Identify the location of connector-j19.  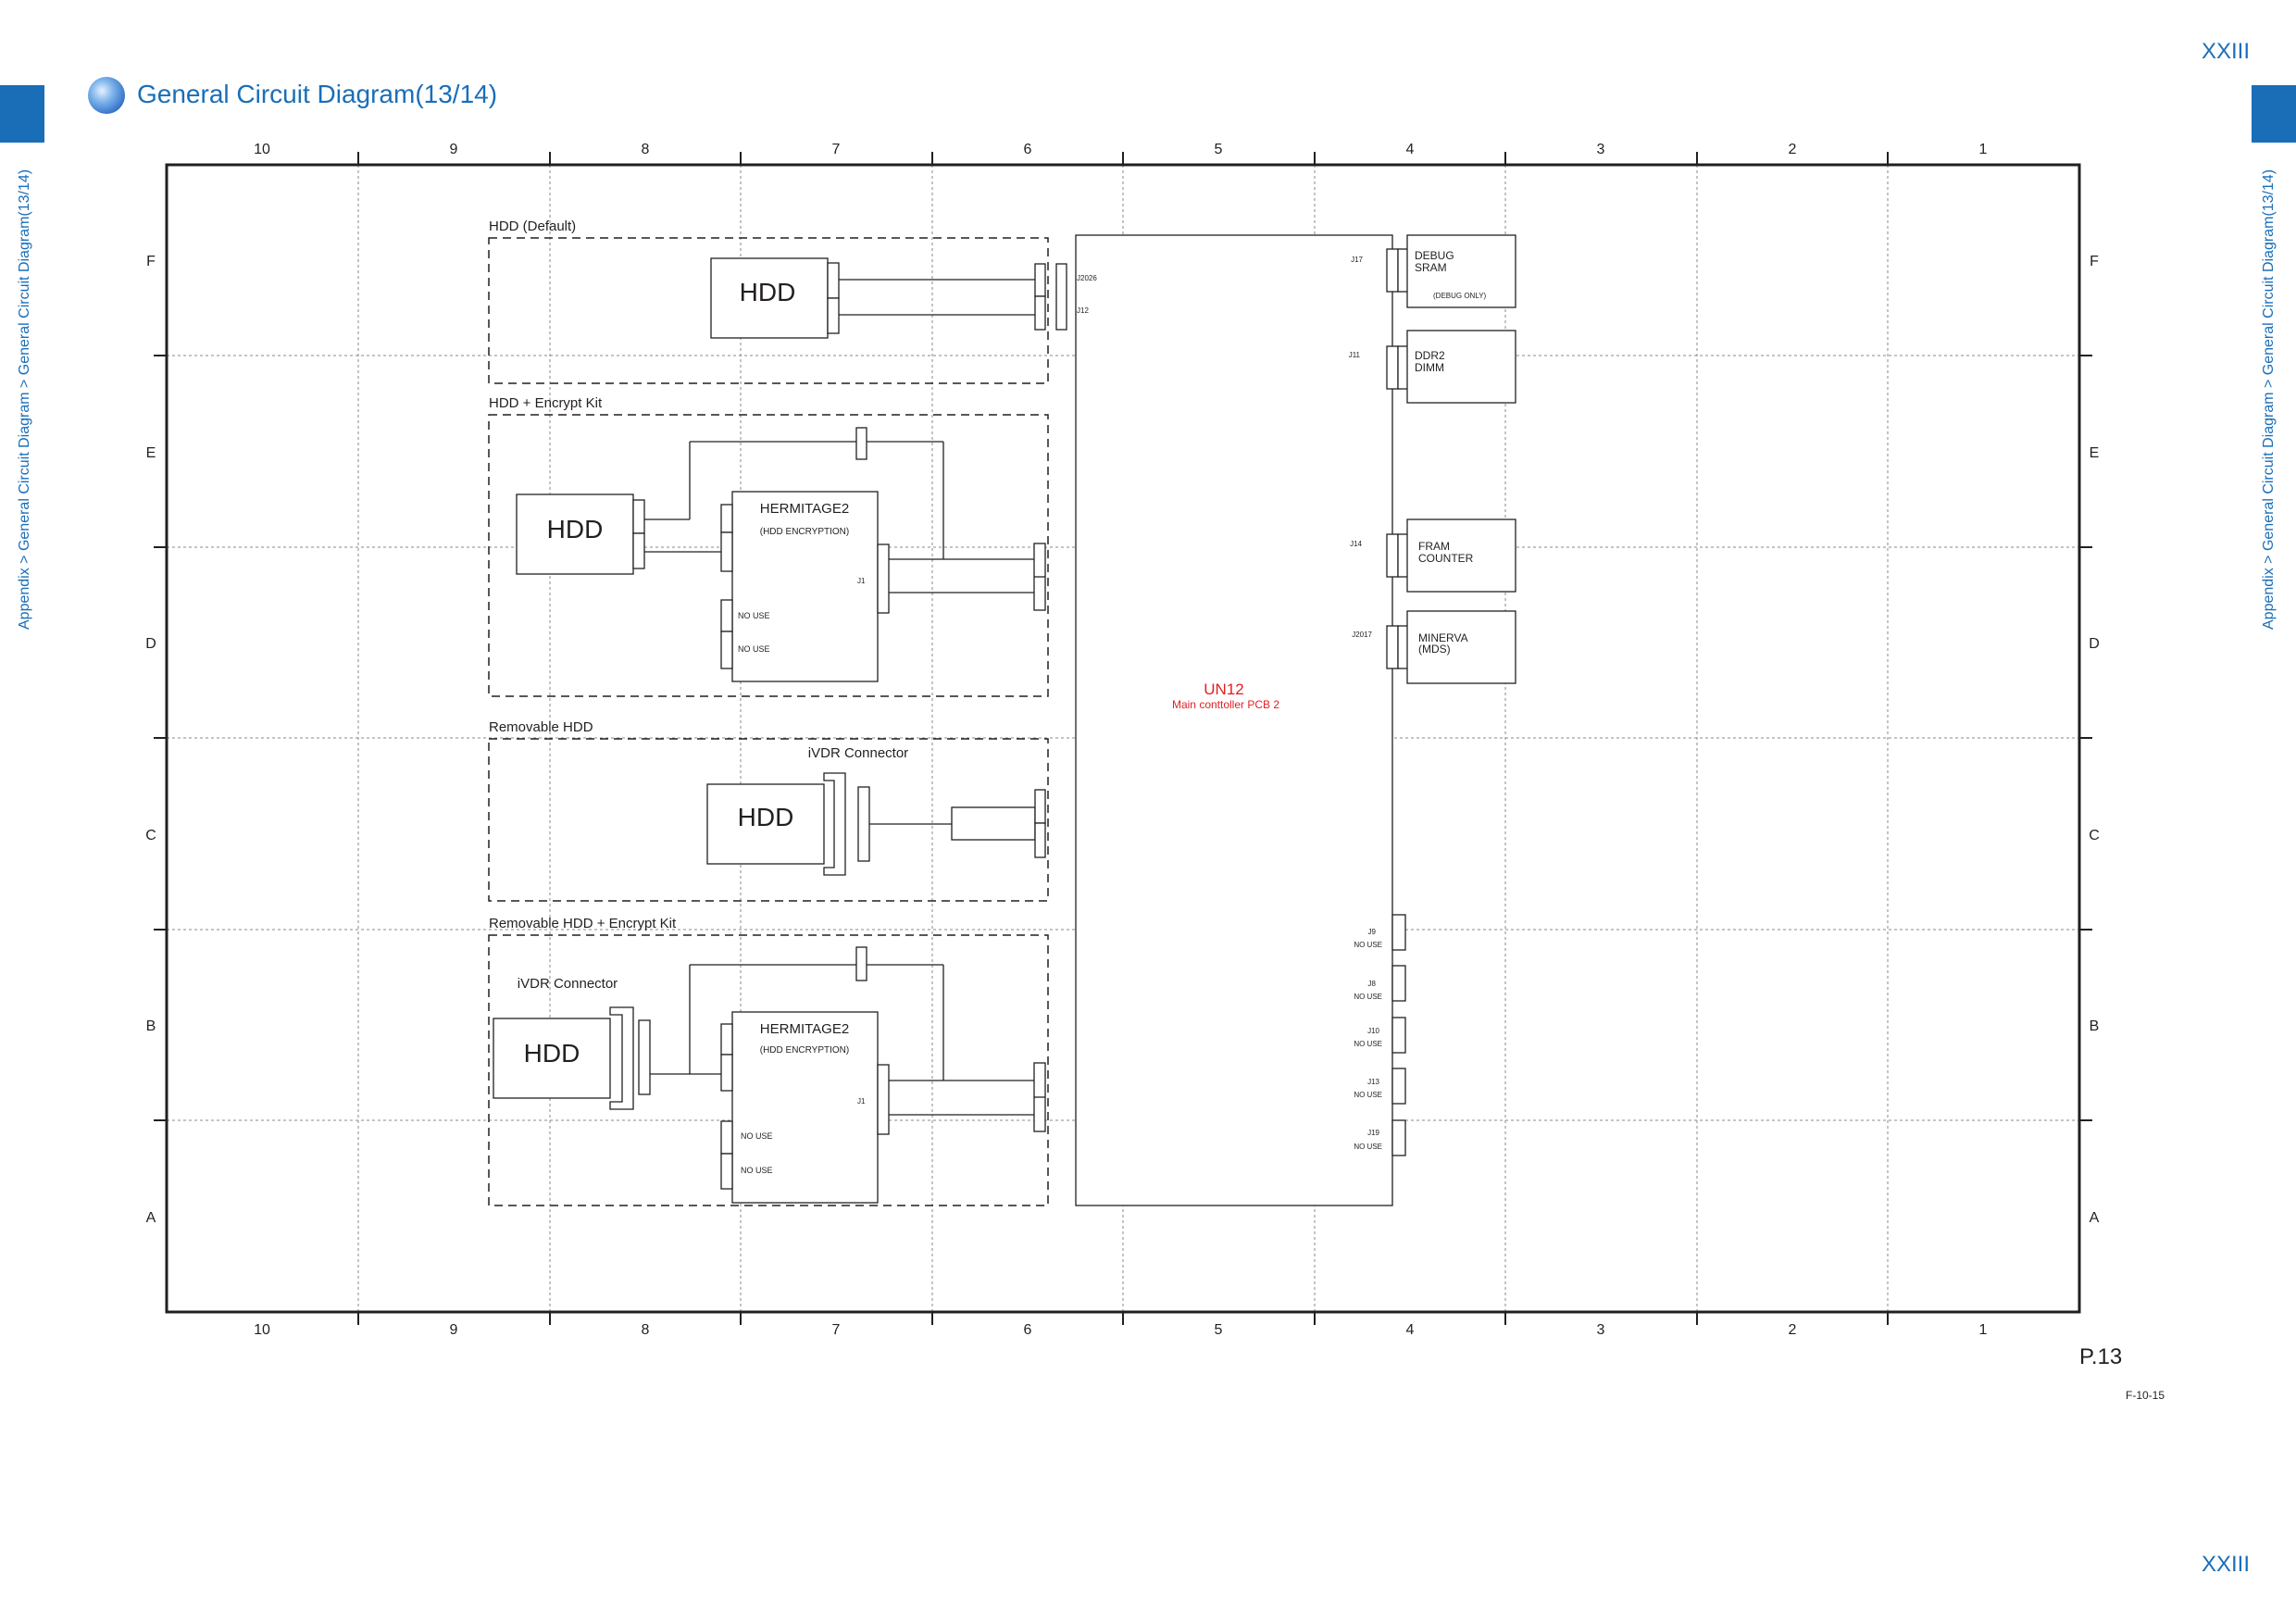
(1398, 1137).